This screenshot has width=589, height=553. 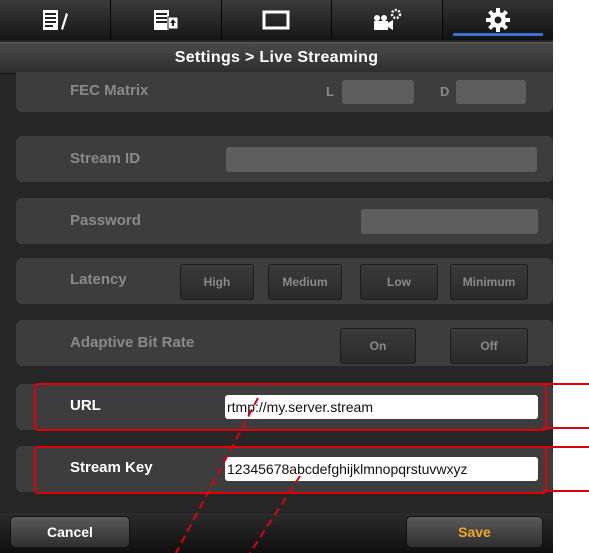 I want to click on adaptive-bit-rate-row: Adaptive Bit Rate On Off, so click(x=284, y=343).